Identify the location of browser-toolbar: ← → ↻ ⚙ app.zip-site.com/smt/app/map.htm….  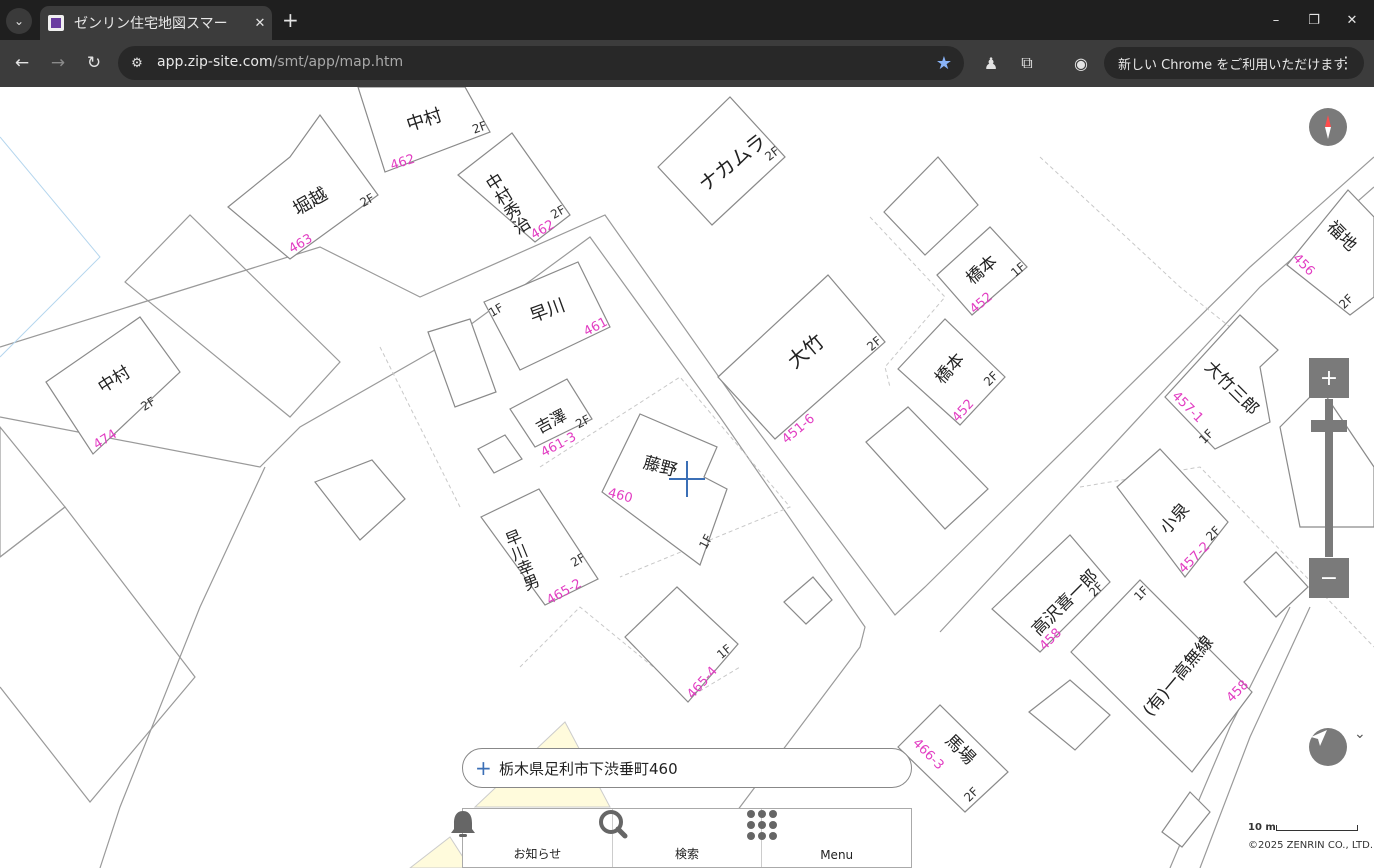
(687, 63).